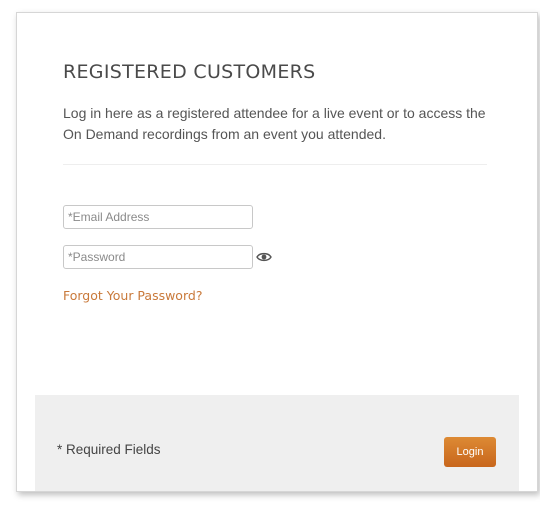  What do you see at coordinates (132, 295) in the screenshot?
I see `forgot-password-link: Forgot Your Password?` at bounding box center [132, 295].